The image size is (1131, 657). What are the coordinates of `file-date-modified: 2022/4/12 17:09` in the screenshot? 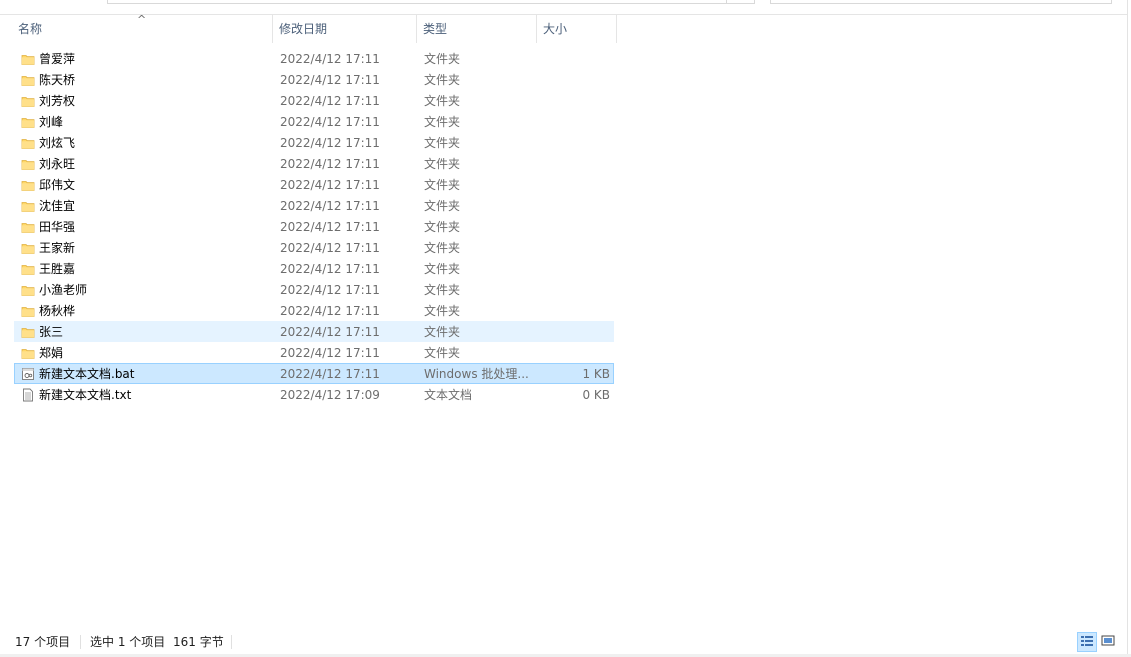 It's located at (330, 395).